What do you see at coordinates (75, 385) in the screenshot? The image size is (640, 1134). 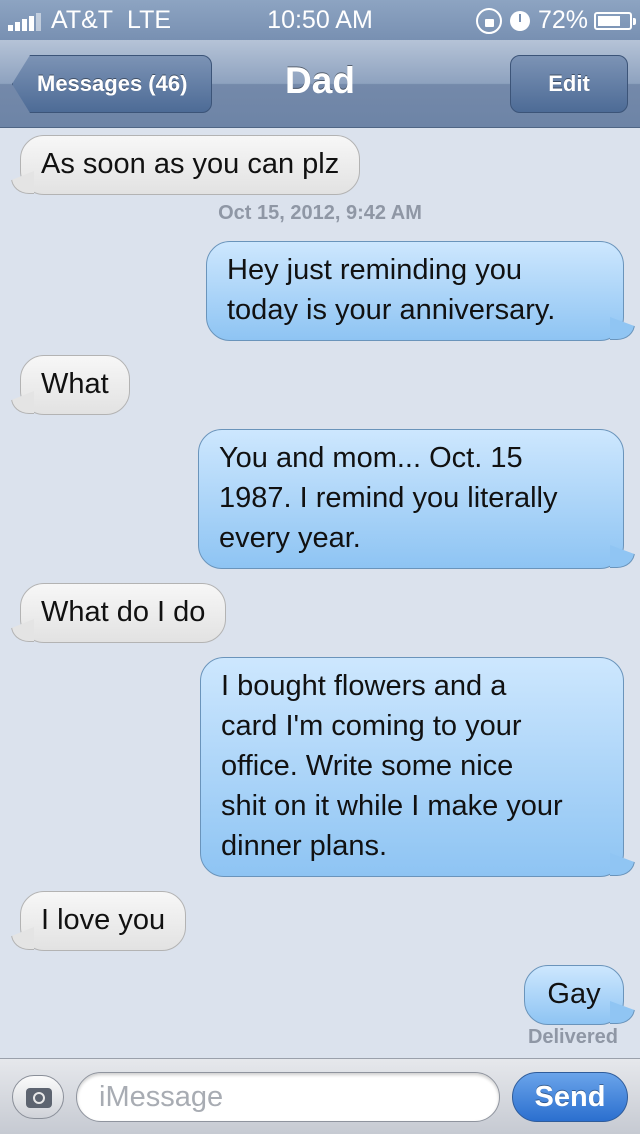 I see `message-received: What` at bounding box center [75, 385].